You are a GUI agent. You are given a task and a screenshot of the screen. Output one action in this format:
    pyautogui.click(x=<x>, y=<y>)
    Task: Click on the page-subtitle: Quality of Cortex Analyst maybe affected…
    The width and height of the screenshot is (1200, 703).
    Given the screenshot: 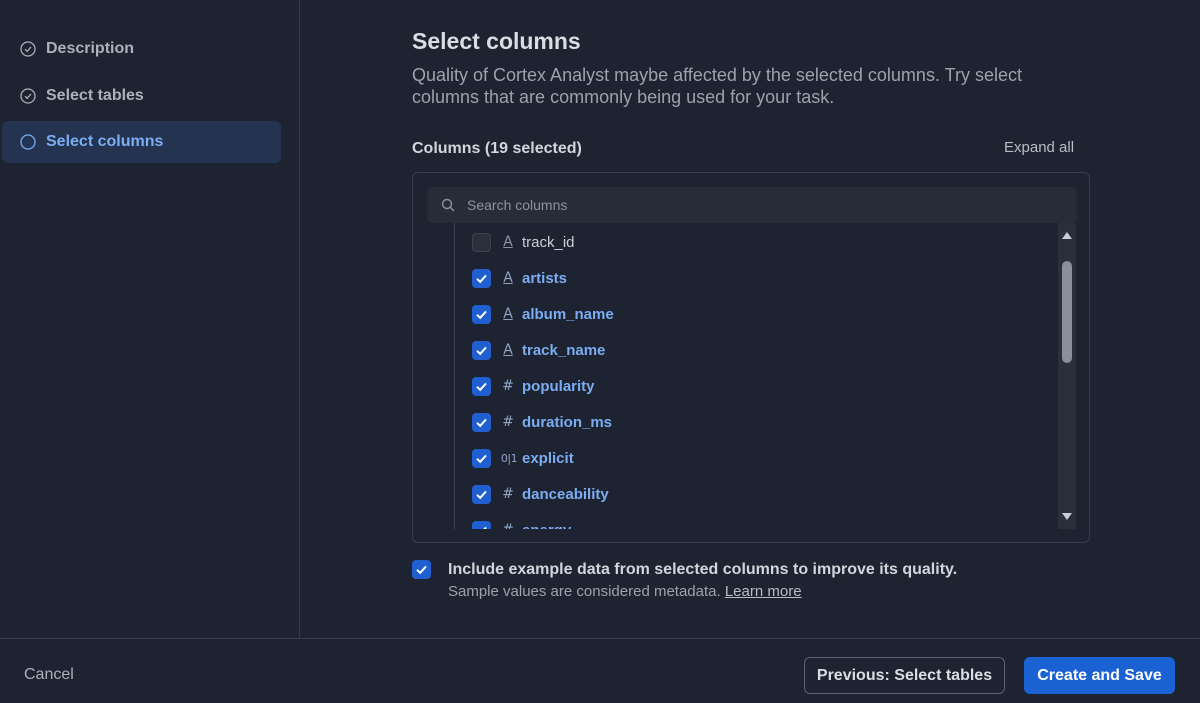 What is the action you would take?
    pyautogui.click(x=717, y=86)
    